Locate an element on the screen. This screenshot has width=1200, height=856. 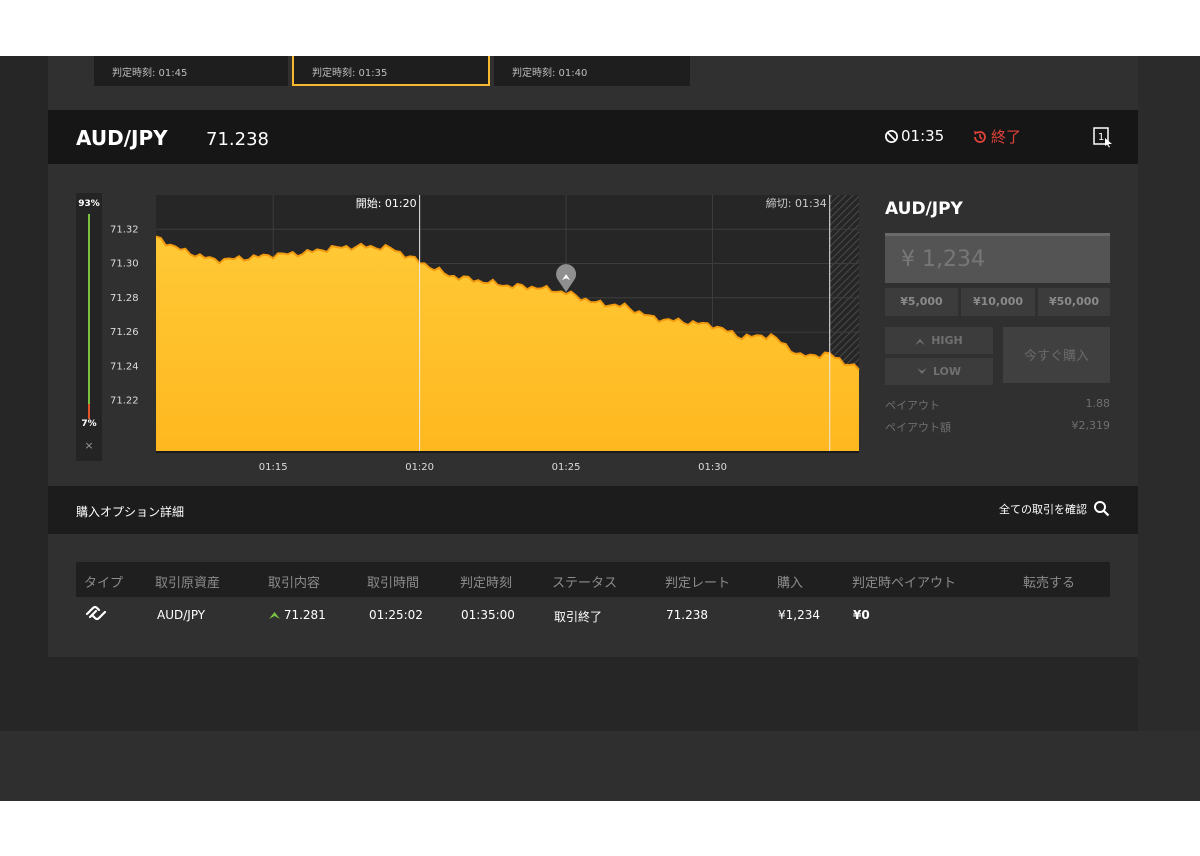
preset-50000-button: ¥50,000 is located at coordinates (1074, 302).